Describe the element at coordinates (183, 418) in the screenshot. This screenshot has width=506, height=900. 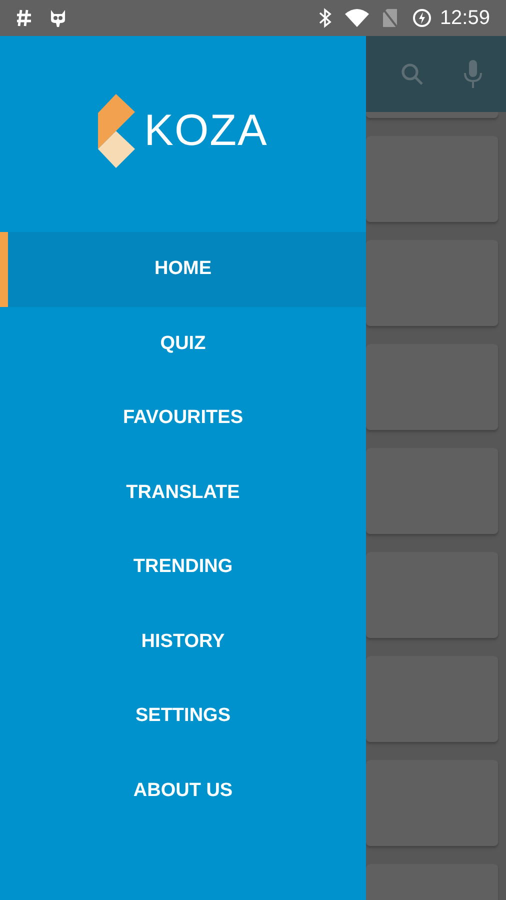
I see `menu-item: FAVOURITES` at that location.